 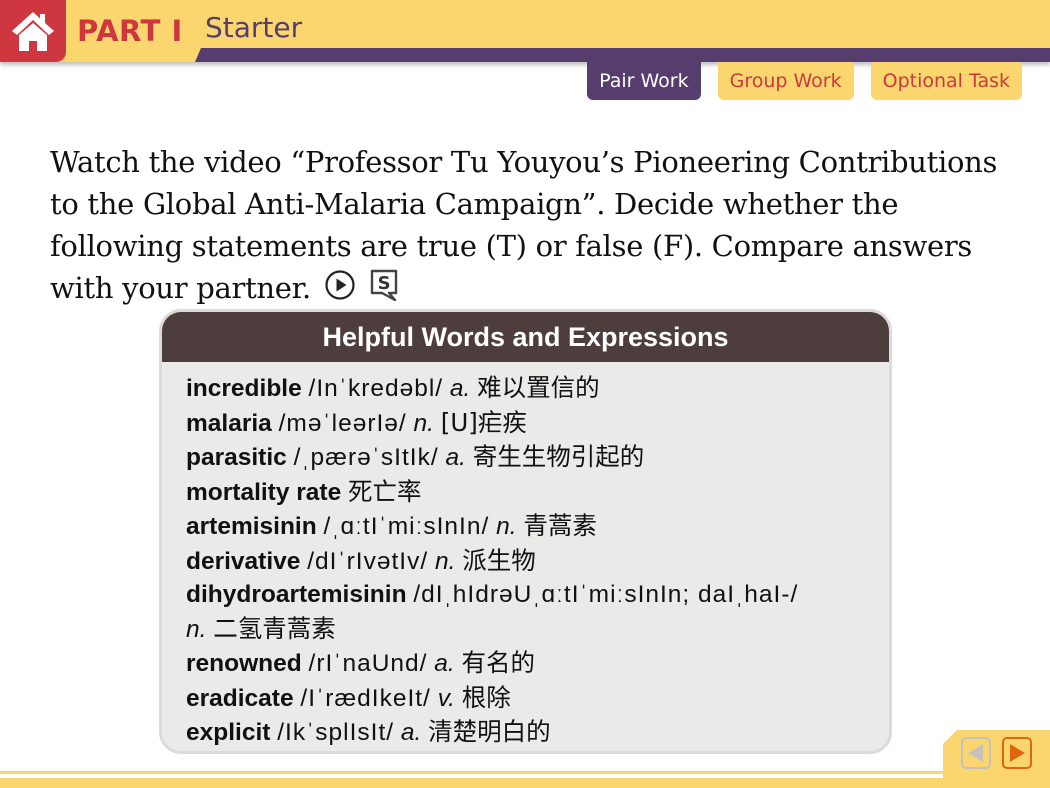 What do you see at coordinates (229, 423) in the screenshot?
I see `vocab-word: malaria` at bounding box center [229, 423].